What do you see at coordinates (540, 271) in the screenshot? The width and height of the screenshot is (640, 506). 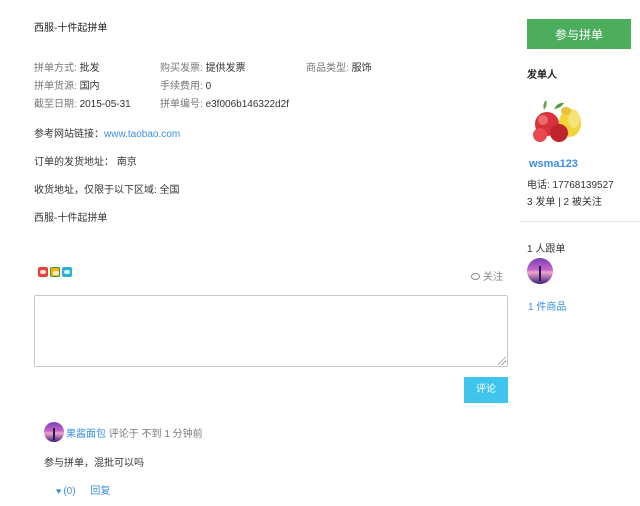 I see `follower-avatar` at bounding box center [540, 271].